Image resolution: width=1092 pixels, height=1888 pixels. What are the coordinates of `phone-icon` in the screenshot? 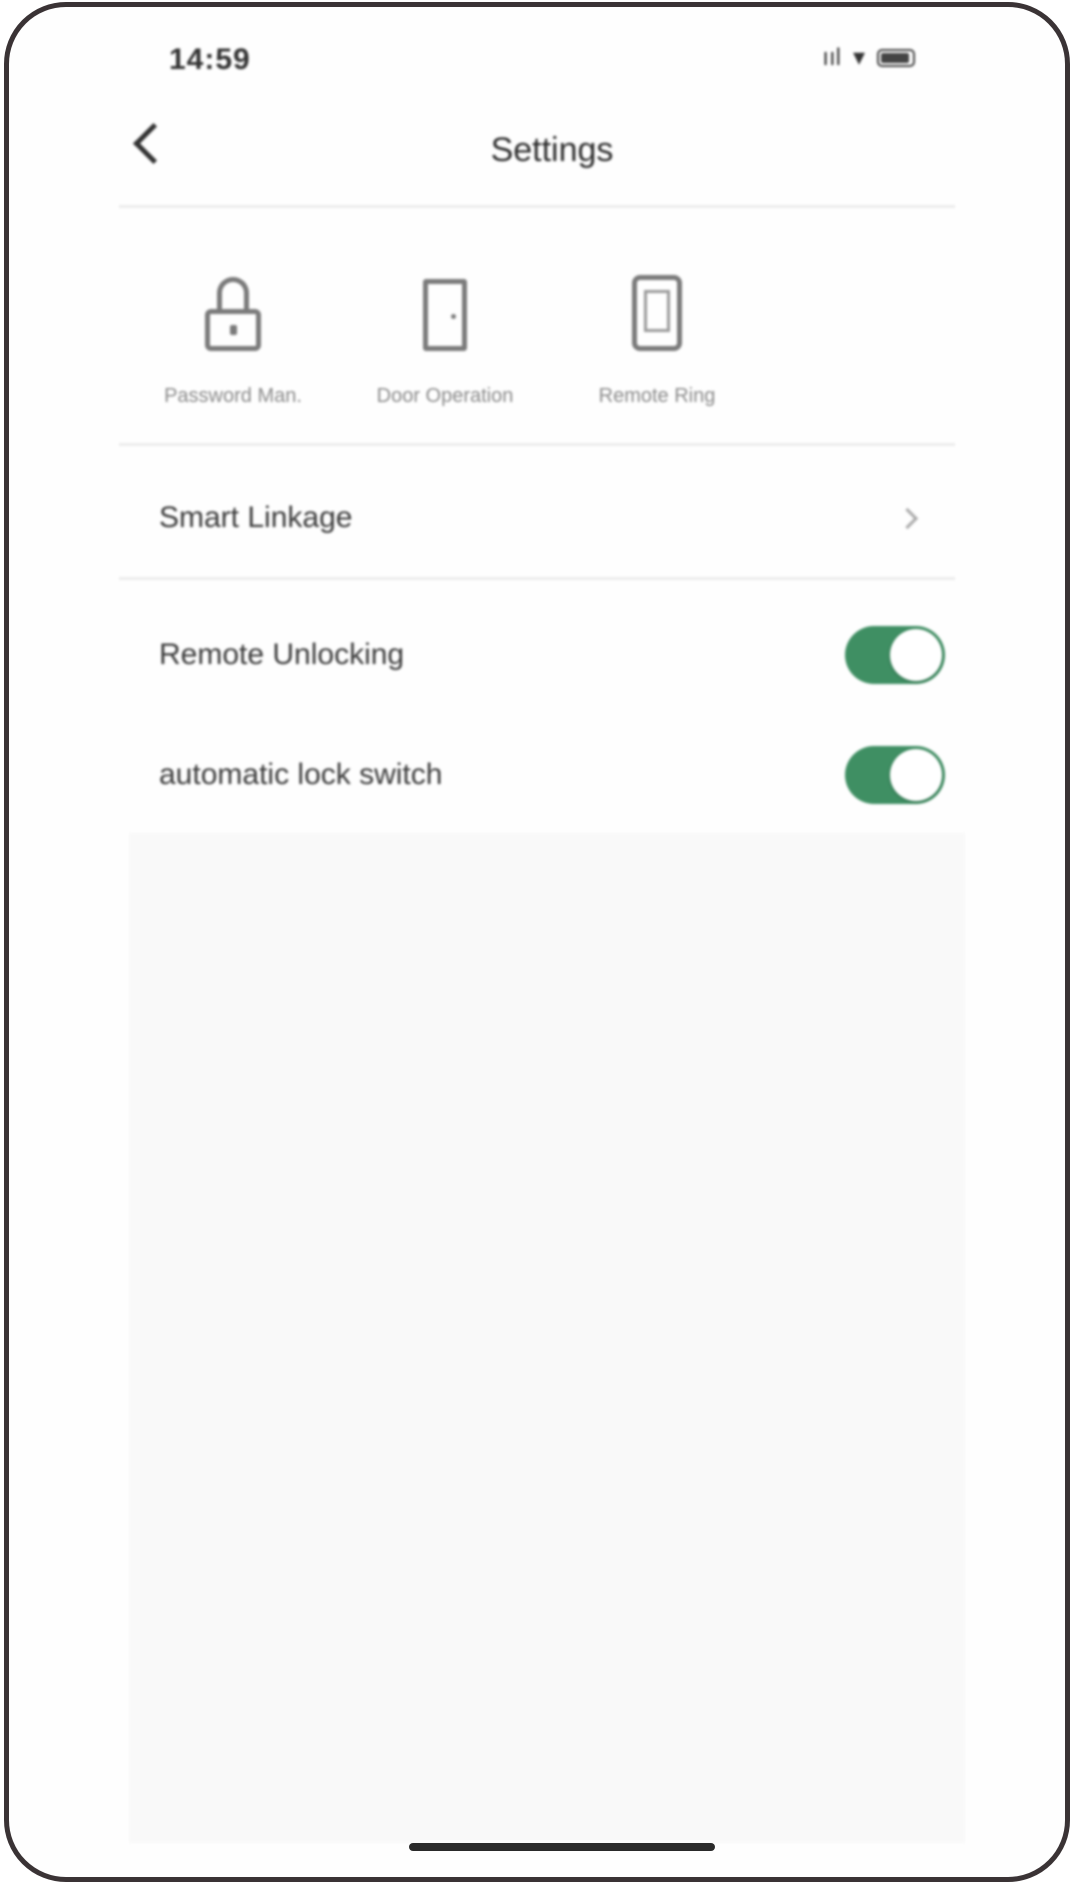 It's located at (657, 313).